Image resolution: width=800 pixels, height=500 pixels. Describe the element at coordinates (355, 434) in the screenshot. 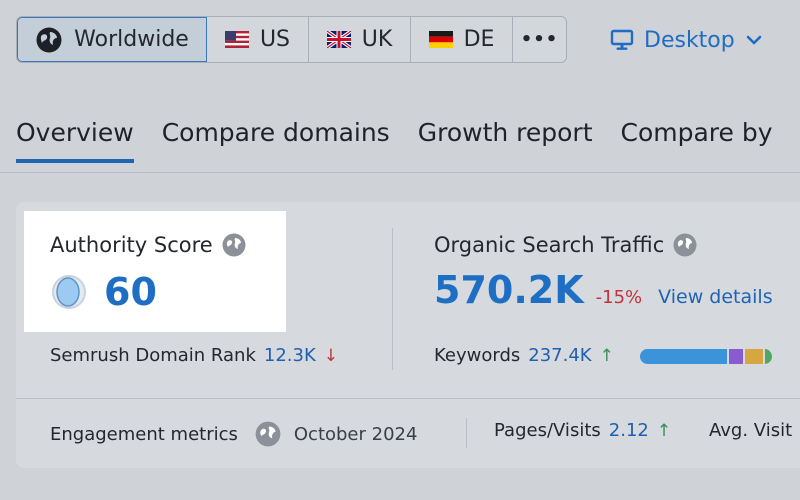

I see `engagement-date: October 2024` at that location.